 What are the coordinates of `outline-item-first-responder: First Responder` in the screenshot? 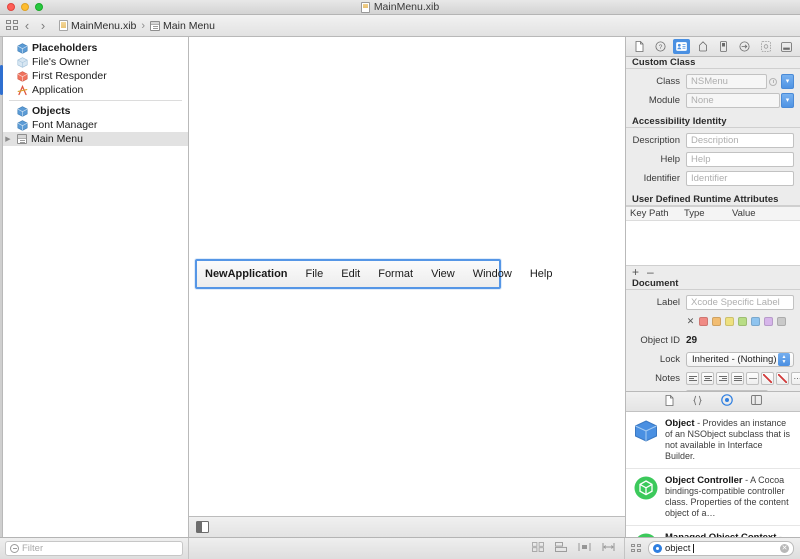 It's located at (95, 76).